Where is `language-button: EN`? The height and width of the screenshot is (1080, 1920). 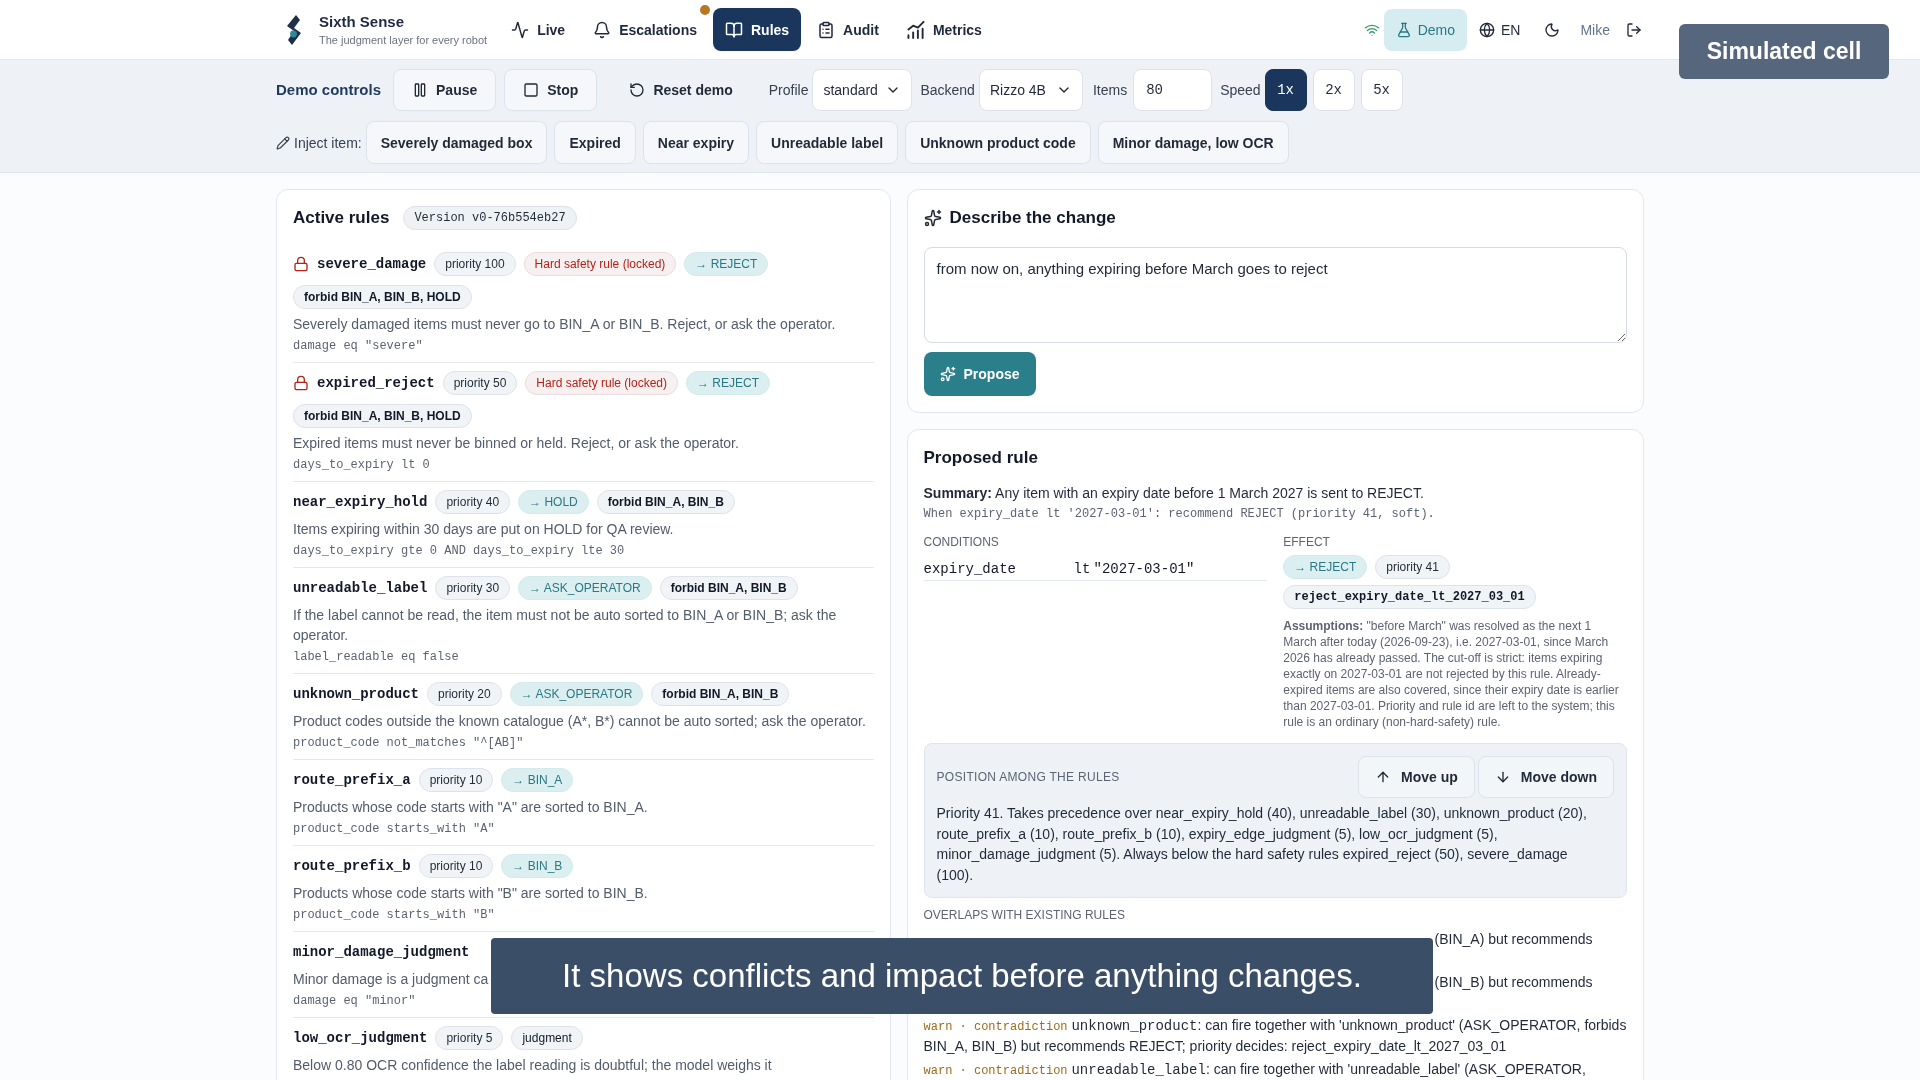
language-button: EN is located at coordinates (1500, 29).